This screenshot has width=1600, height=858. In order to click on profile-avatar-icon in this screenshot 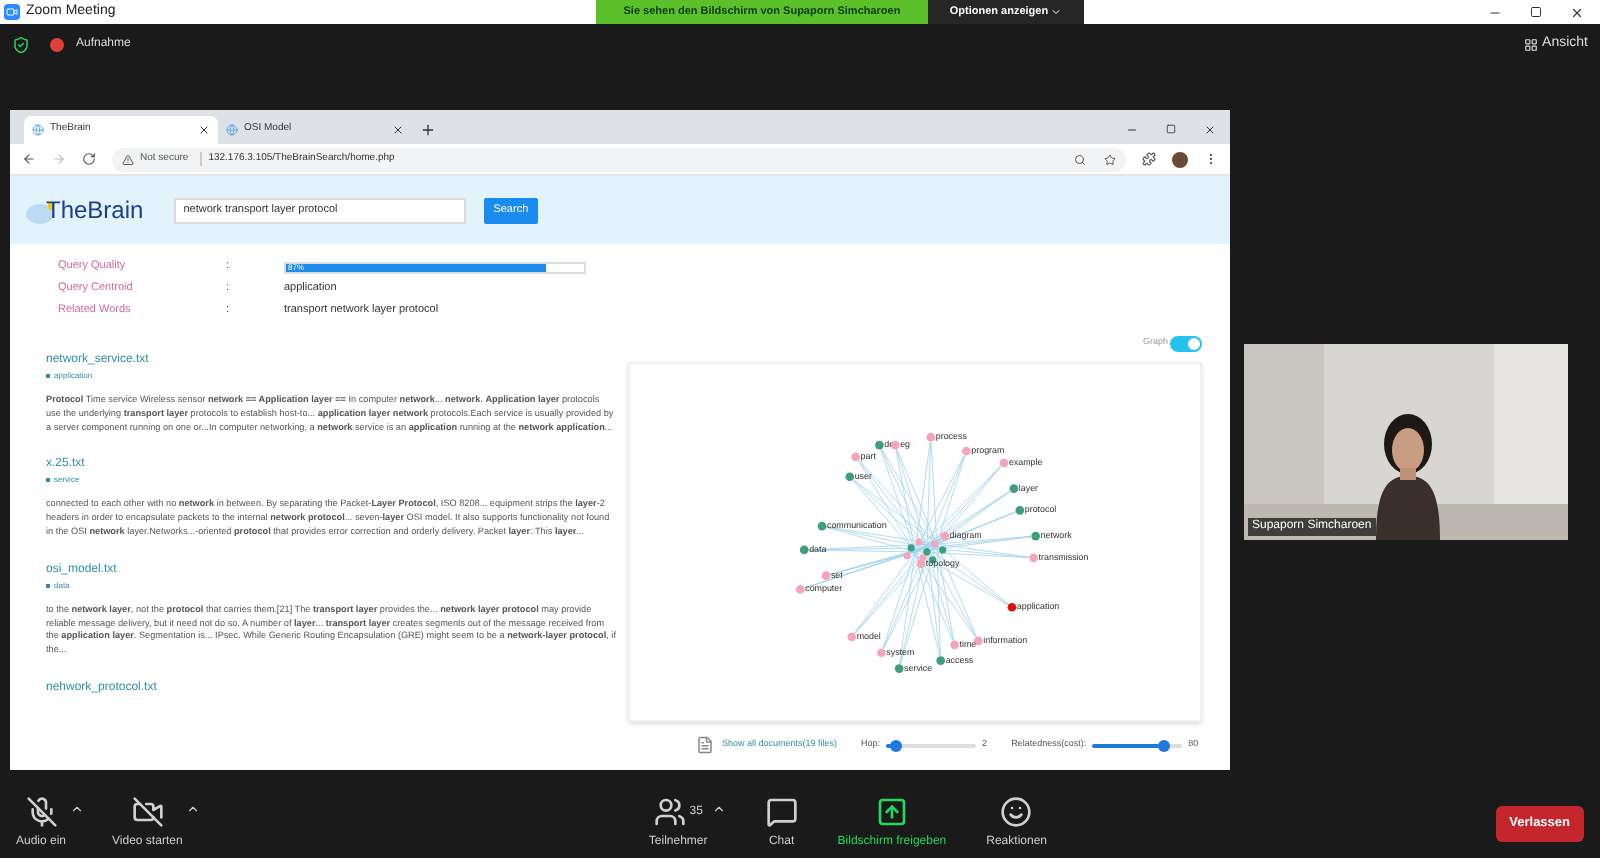, I will do `click(1180, 159)`.